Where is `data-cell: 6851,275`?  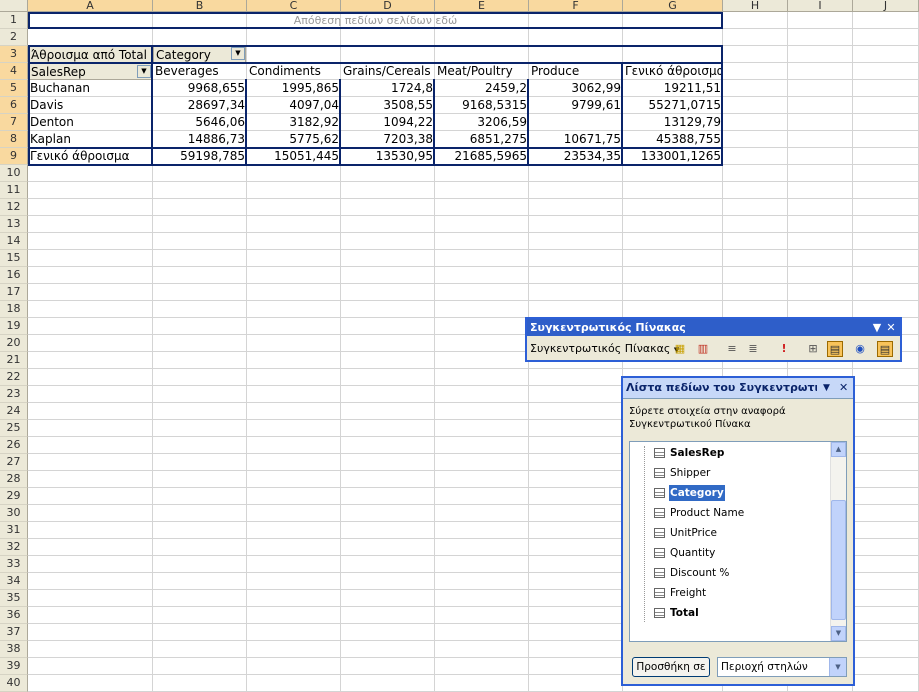 data-cell: 6851,275 is located at coordinates (482, 139).